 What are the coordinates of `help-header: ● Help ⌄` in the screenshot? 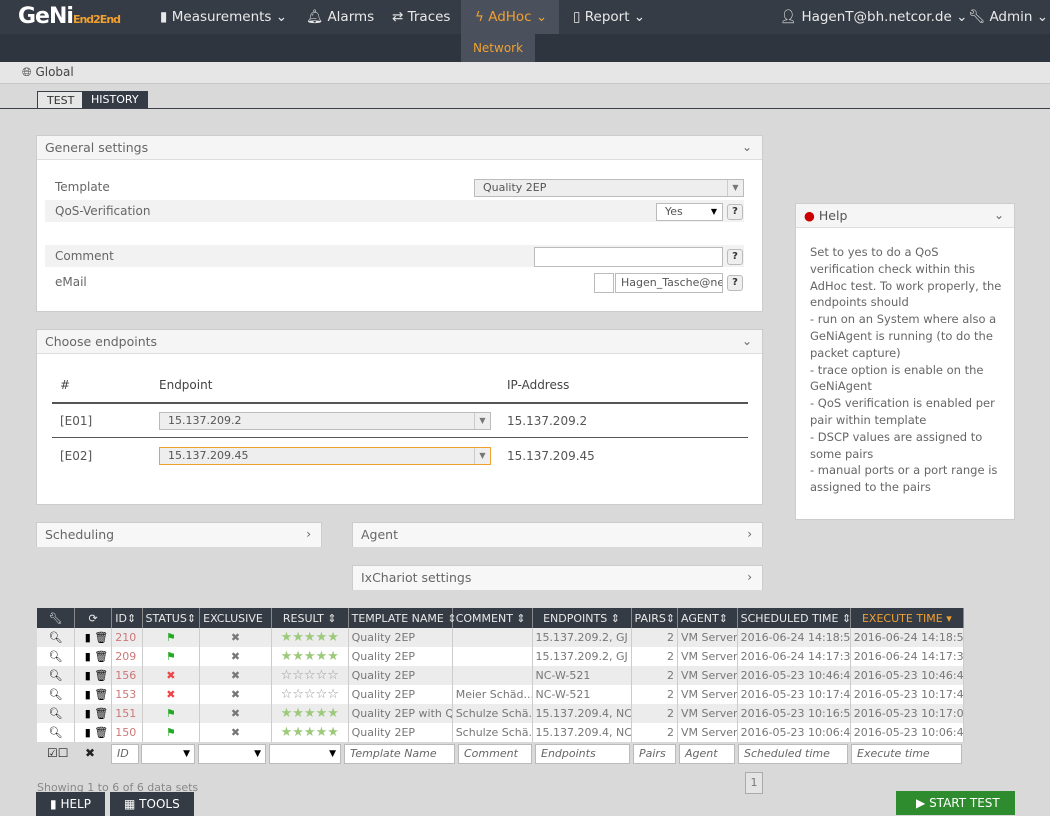 It's located at (905, 216).